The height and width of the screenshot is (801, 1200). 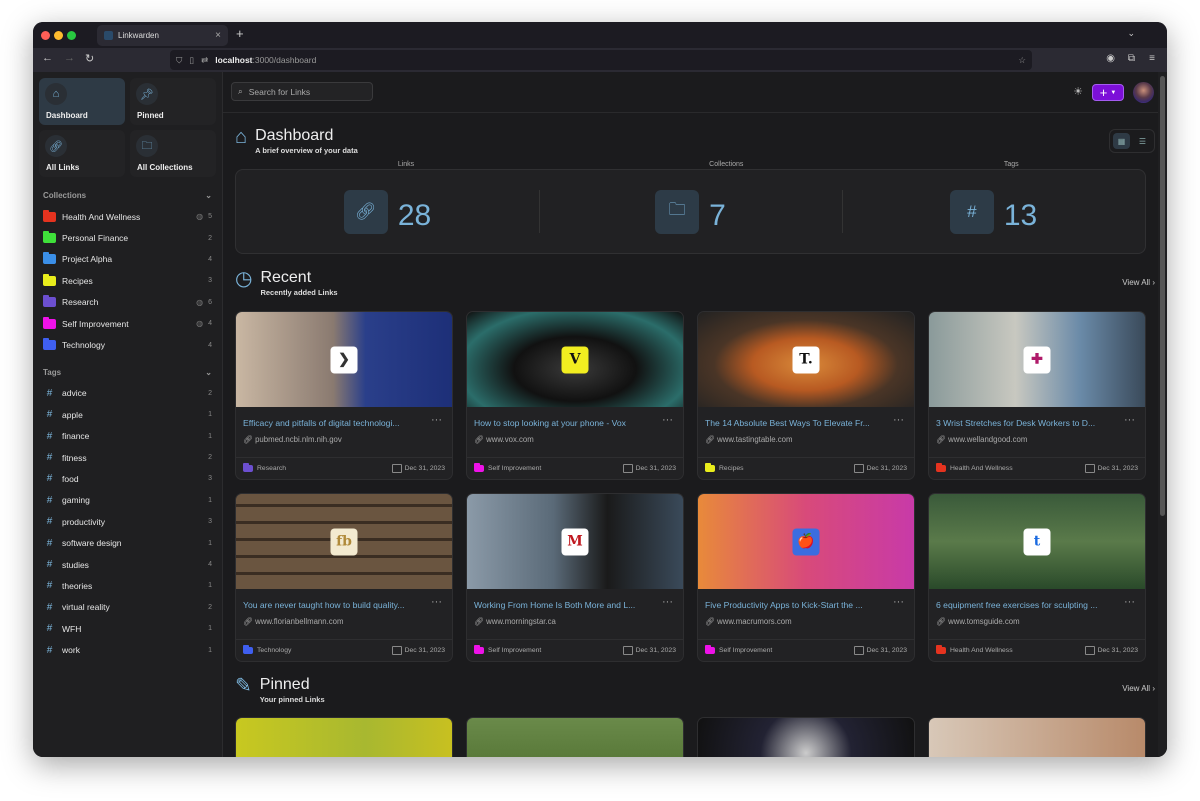 What do you see at coordinates (45, 35) in the screenshot?
I see `close-window-button` at bounding box center [45, 35].